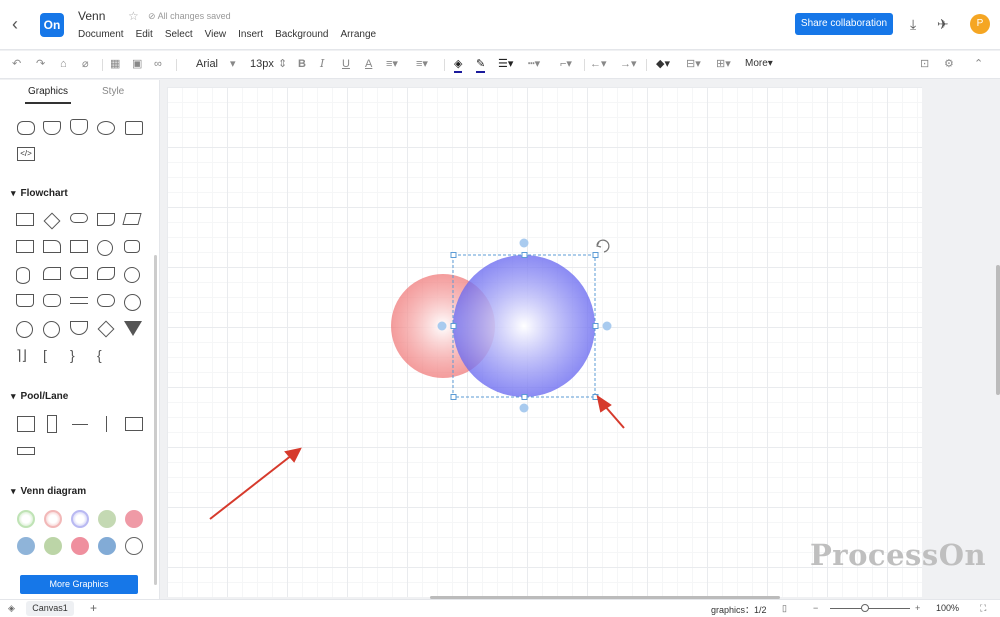 Image resolution: width=1000 pixels, height=617 pixels. I want to click on clear-format-icon: ⌀, so click(85, 64).